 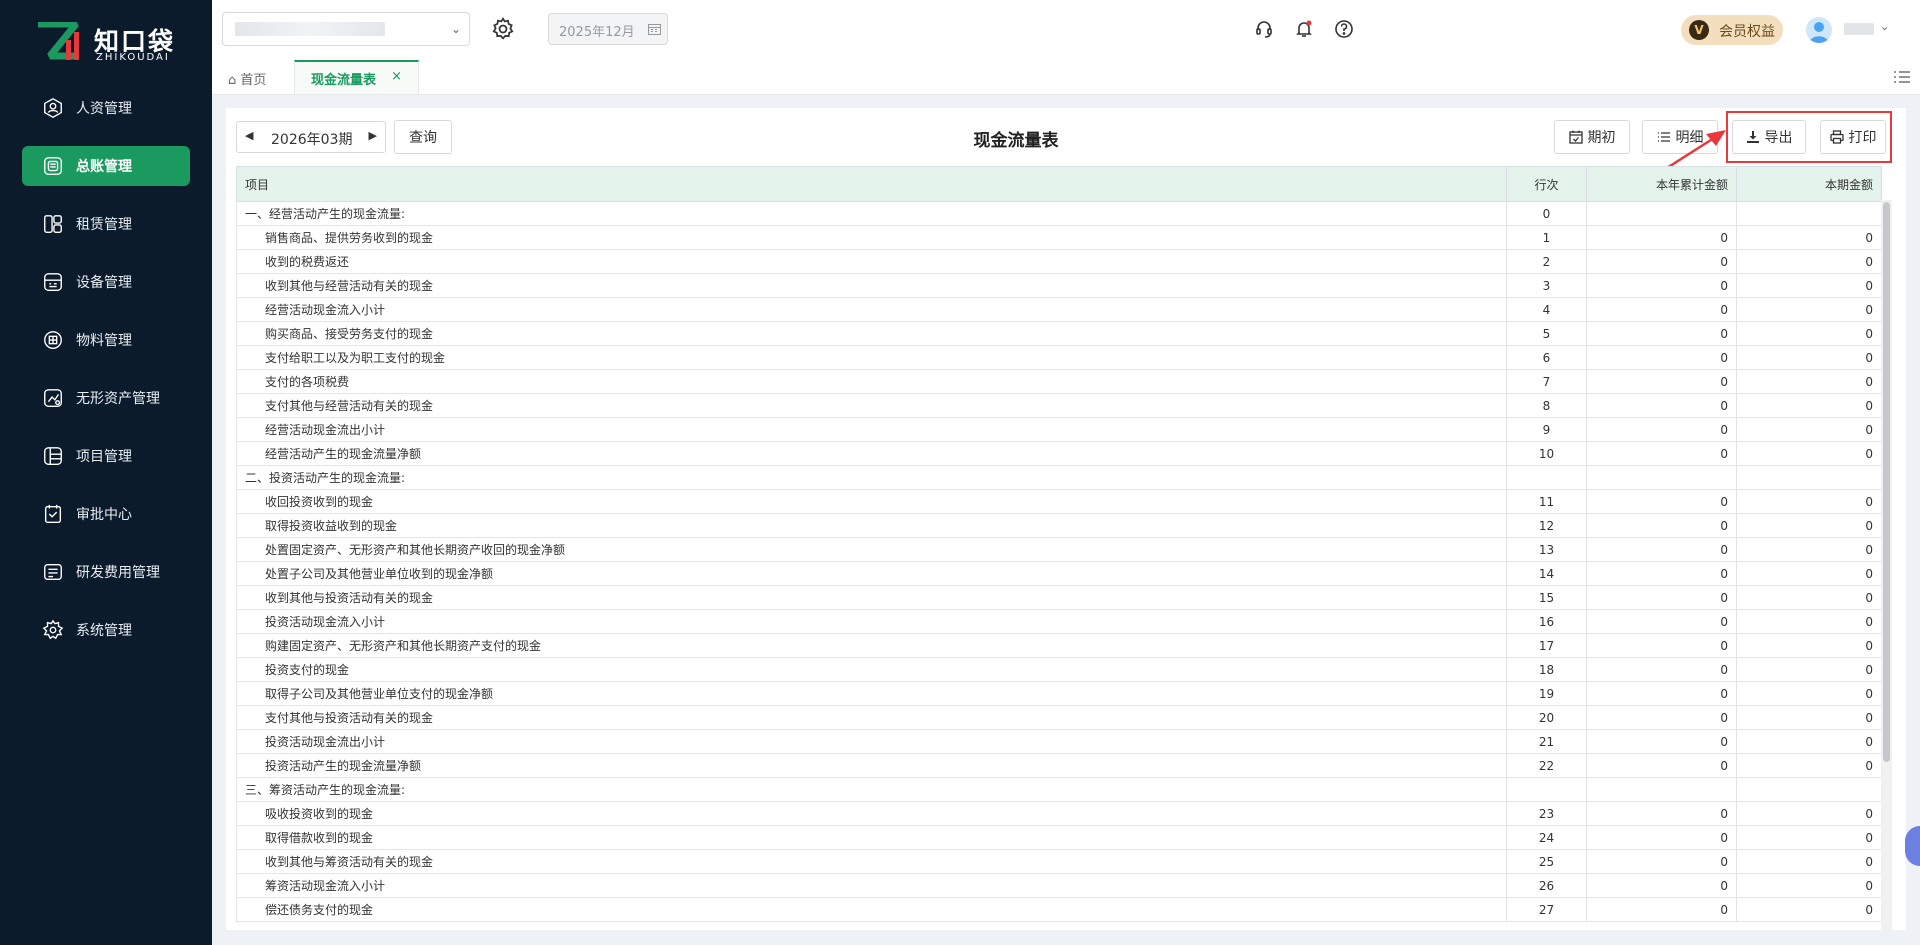 I want to click on table-row: 支付给职工以及为职工支付的现金 6 0 0, so click(x=1059, y=357).